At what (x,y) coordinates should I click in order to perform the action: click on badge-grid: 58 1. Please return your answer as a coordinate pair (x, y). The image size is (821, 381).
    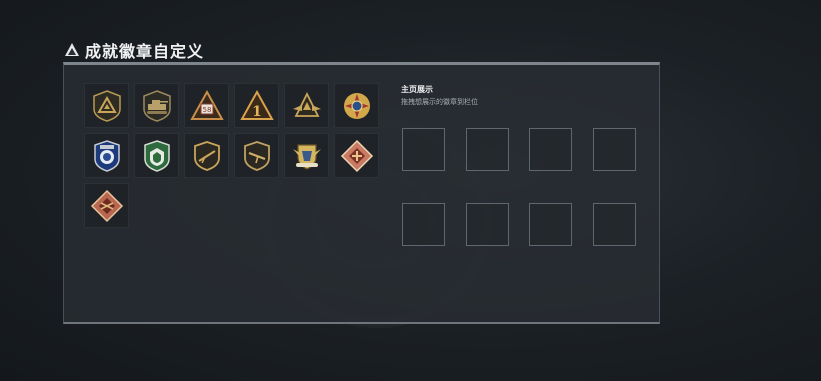
    Looking at the image, I should click on (231, 155).